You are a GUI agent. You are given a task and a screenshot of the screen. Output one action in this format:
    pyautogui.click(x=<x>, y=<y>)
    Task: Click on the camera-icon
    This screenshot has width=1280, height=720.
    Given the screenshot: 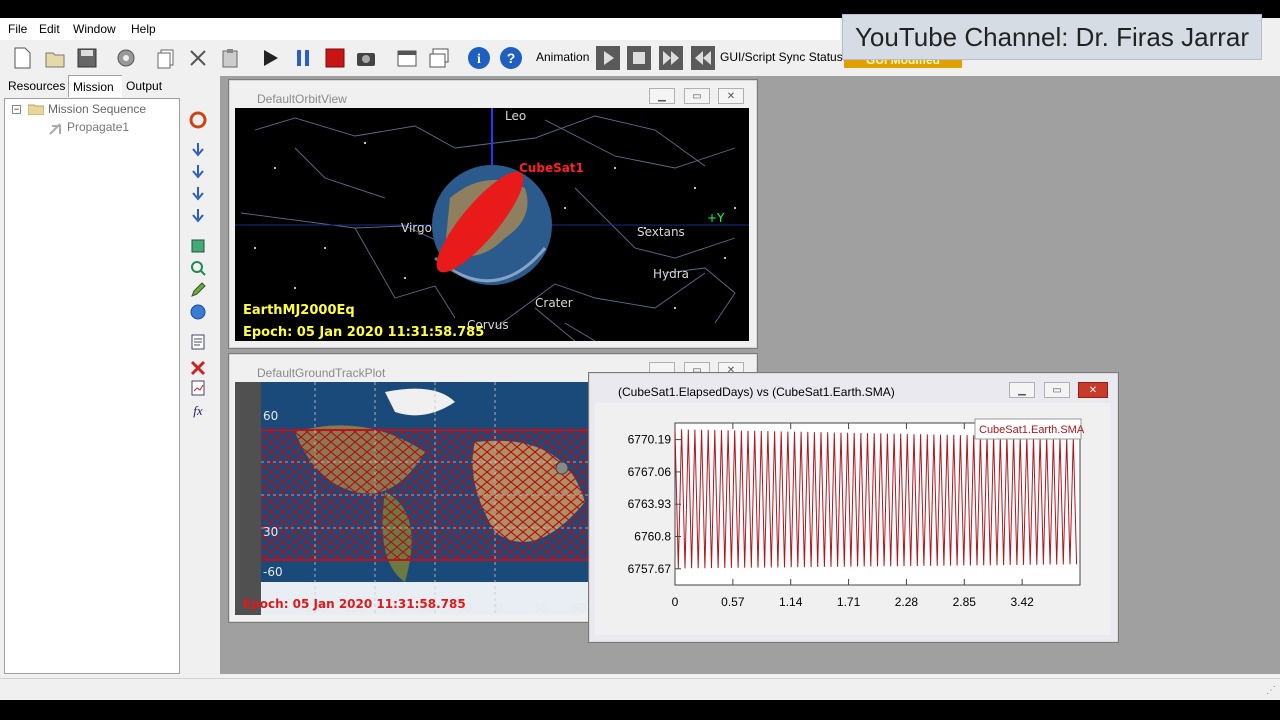 What is the action you would take?
    pyautogui.click(x=366, y=58)
    